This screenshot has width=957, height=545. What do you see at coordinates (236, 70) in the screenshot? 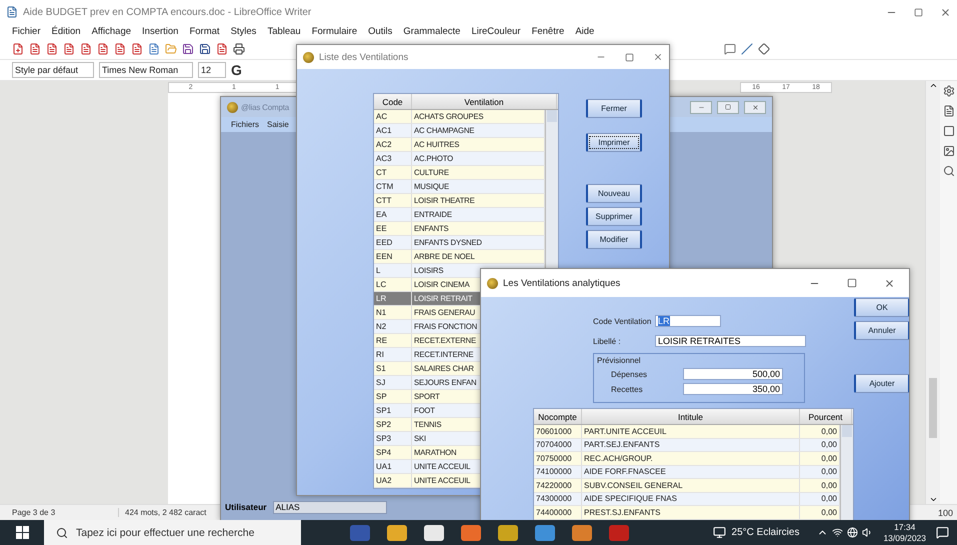
I see `bold-button: G` at bounding box center [236, 70].